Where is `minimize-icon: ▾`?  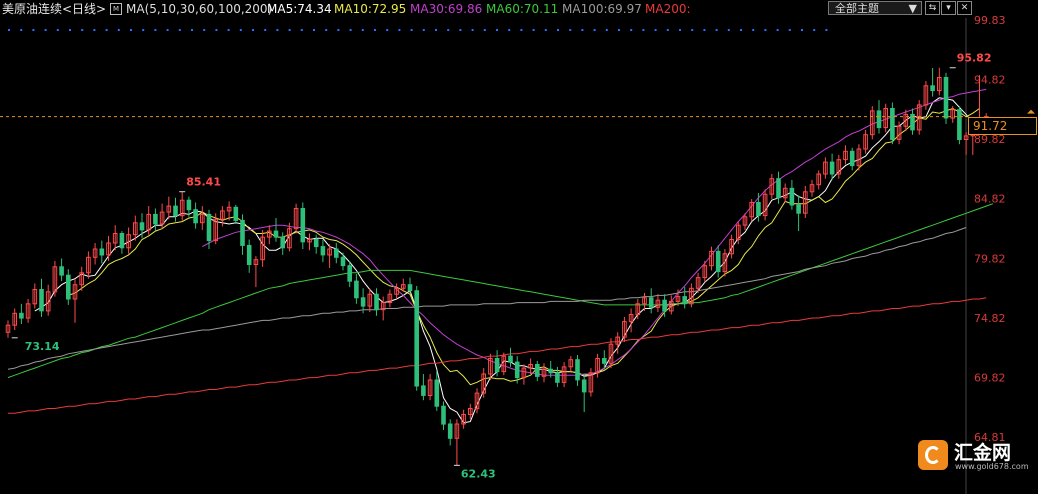
minimize-icon: ▾ is located at coordinates (948, 8).